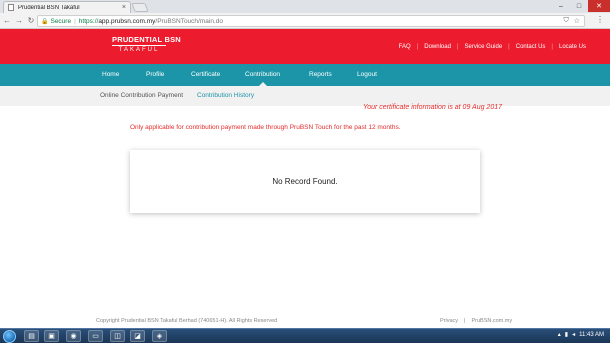 This screenshot has width=610, height=343. I want to click on volume-icon: ◂, so click(573, 334).